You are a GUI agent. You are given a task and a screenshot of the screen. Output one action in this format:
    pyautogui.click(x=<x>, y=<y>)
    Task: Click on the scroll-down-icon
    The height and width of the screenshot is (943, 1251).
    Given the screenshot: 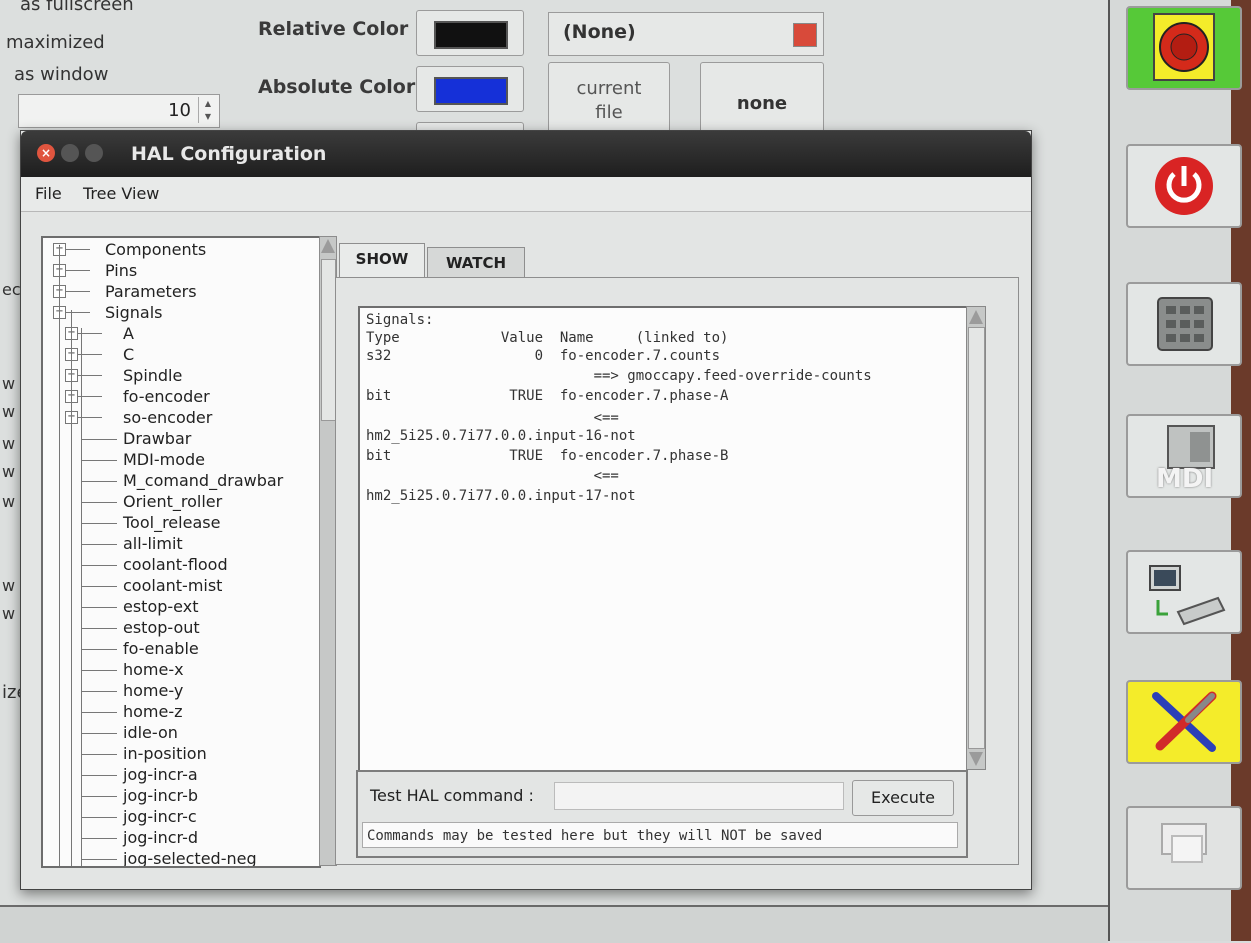 What is the action you would take?
    pyautogui.click(x=976, y=759)
    